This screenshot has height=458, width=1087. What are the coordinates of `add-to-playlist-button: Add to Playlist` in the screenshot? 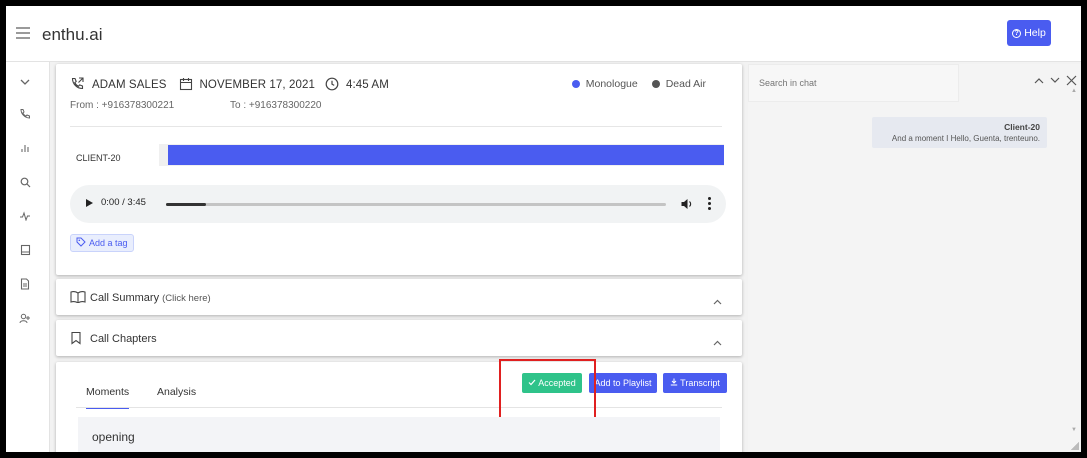 It's located at (623, 383).